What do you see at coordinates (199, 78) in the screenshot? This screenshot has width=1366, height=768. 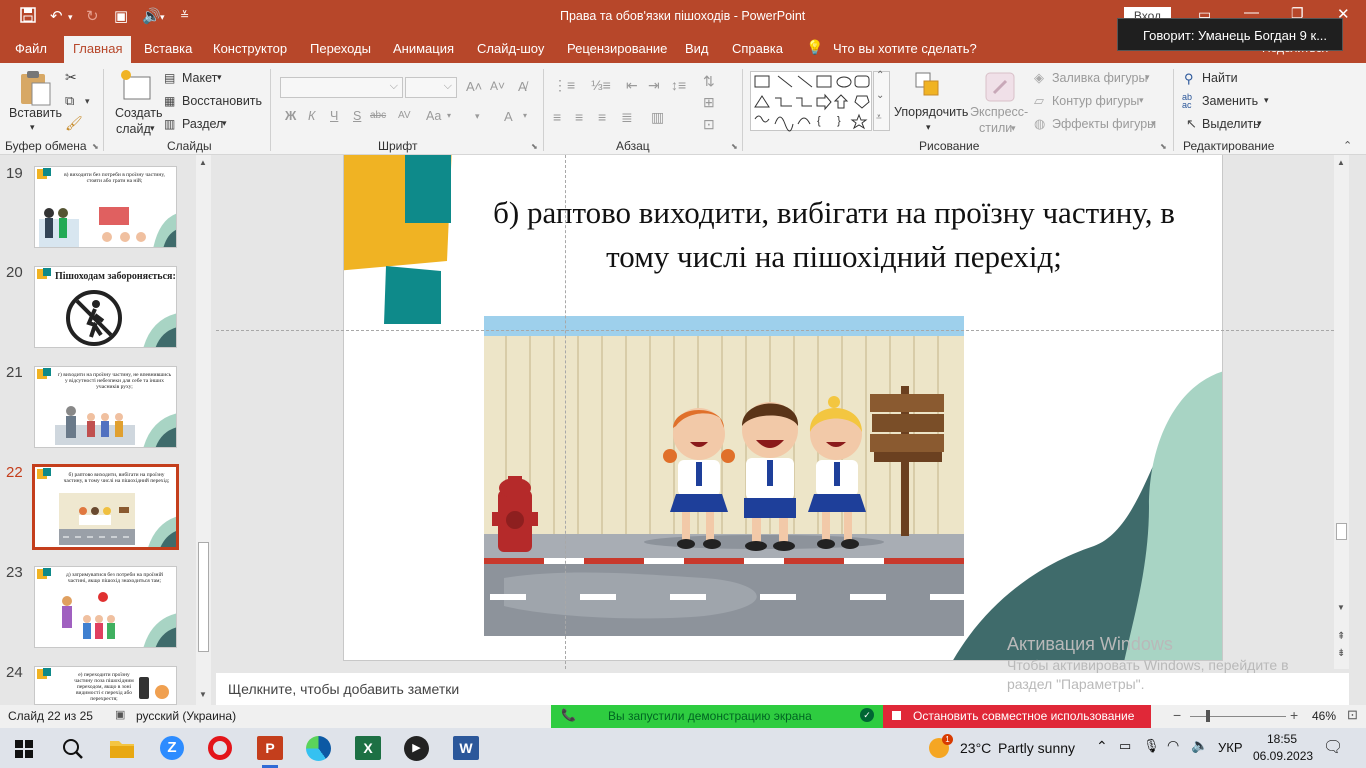 I see `layout-button: Макет` at bounding box center [199, 78].